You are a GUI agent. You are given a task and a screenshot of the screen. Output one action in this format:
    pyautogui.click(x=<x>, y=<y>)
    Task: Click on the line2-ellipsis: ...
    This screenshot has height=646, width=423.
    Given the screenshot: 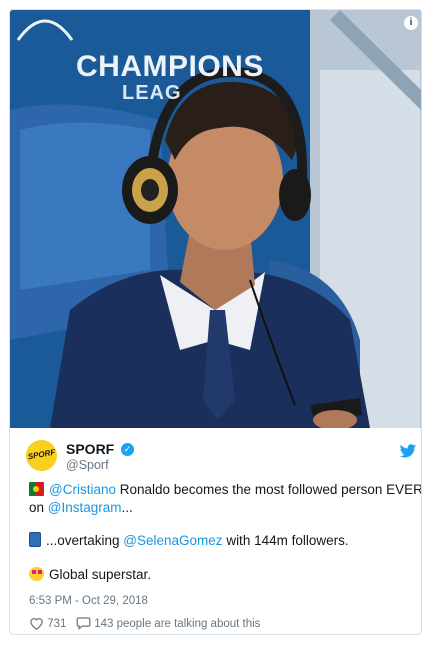 What is the action you would take?
    pyautogui.click(x=127, y=507)
    